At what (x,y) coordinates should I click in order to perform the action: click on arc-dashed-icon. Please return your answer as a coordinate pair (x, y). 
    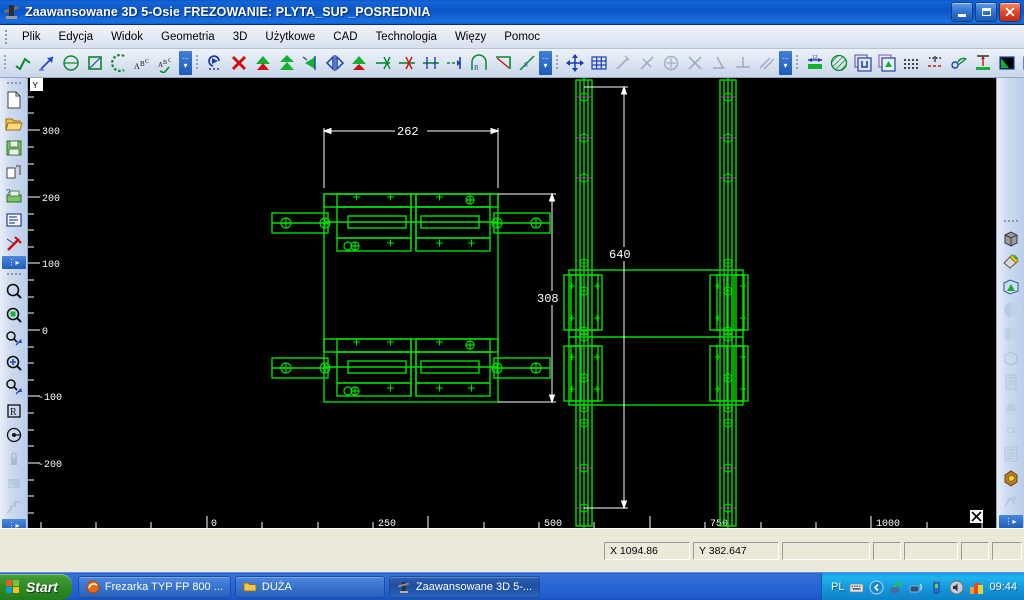
    Looking at the image, I should click on (119, 63).